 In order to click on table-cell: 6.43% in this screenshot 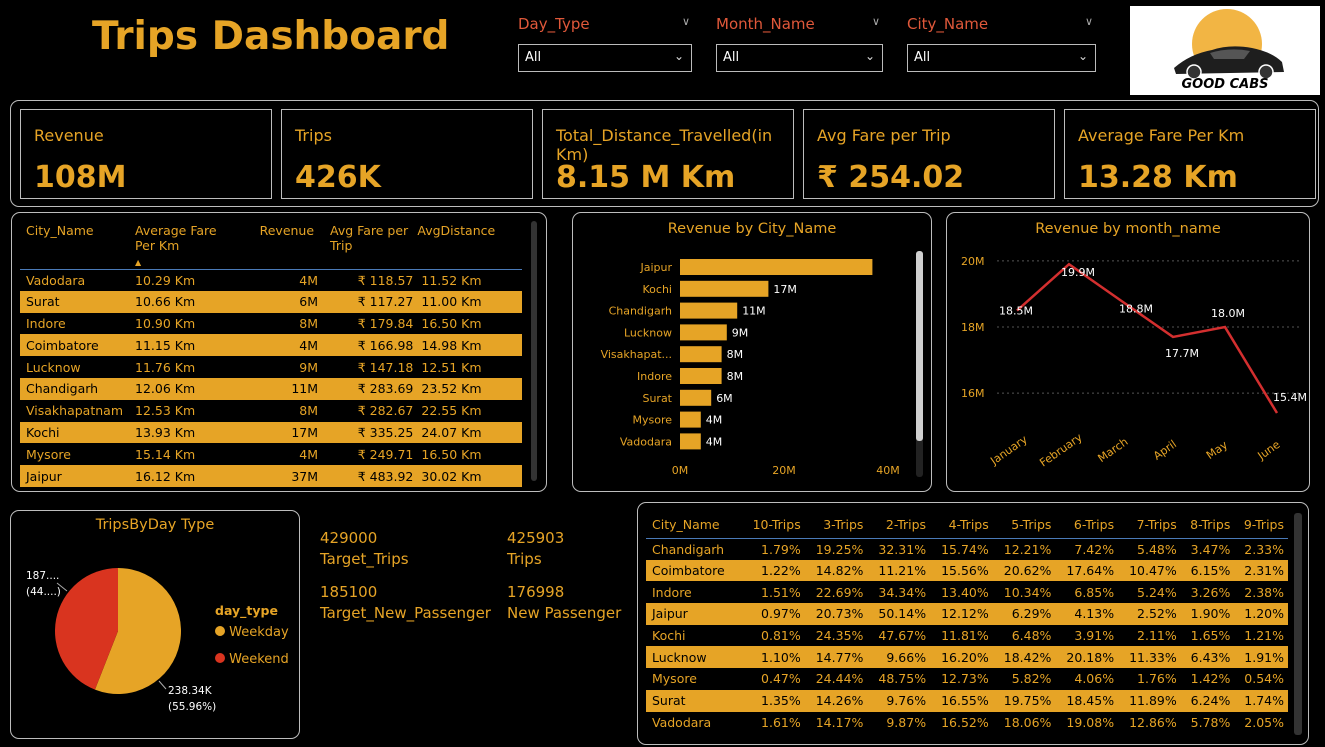, I will do `click(1207, 657)`.